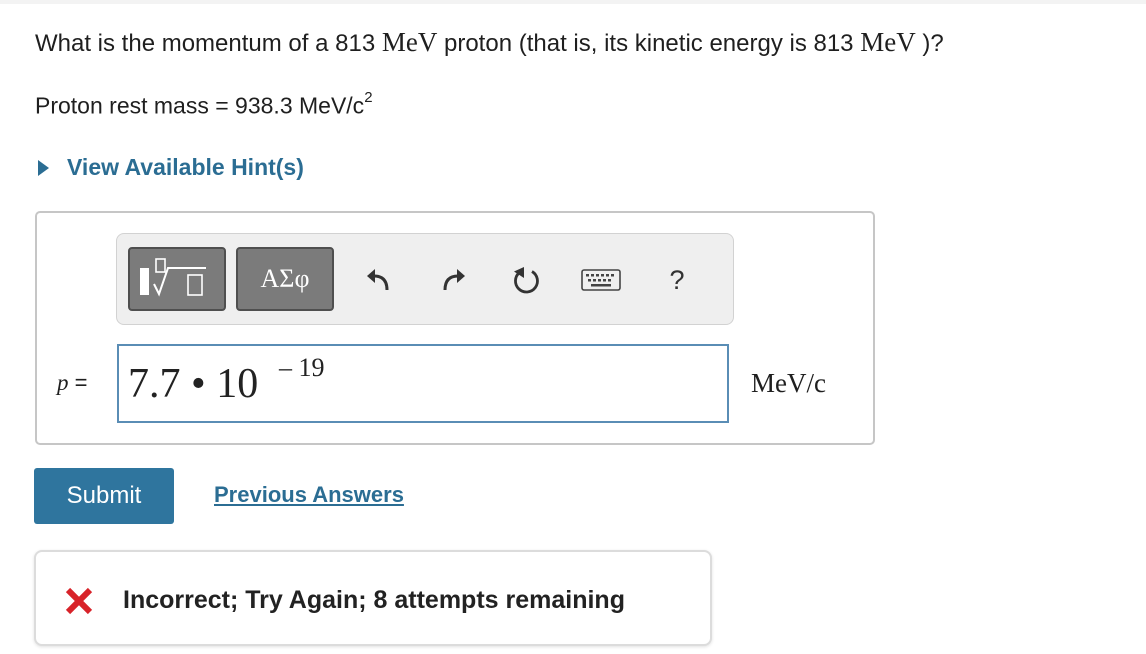 Image resolution: width=1146 pixels, height=654 pixels. Describe the element at coordinates (409, 42) in the screenshot. I see `question-unit-1: MeV` at that location.